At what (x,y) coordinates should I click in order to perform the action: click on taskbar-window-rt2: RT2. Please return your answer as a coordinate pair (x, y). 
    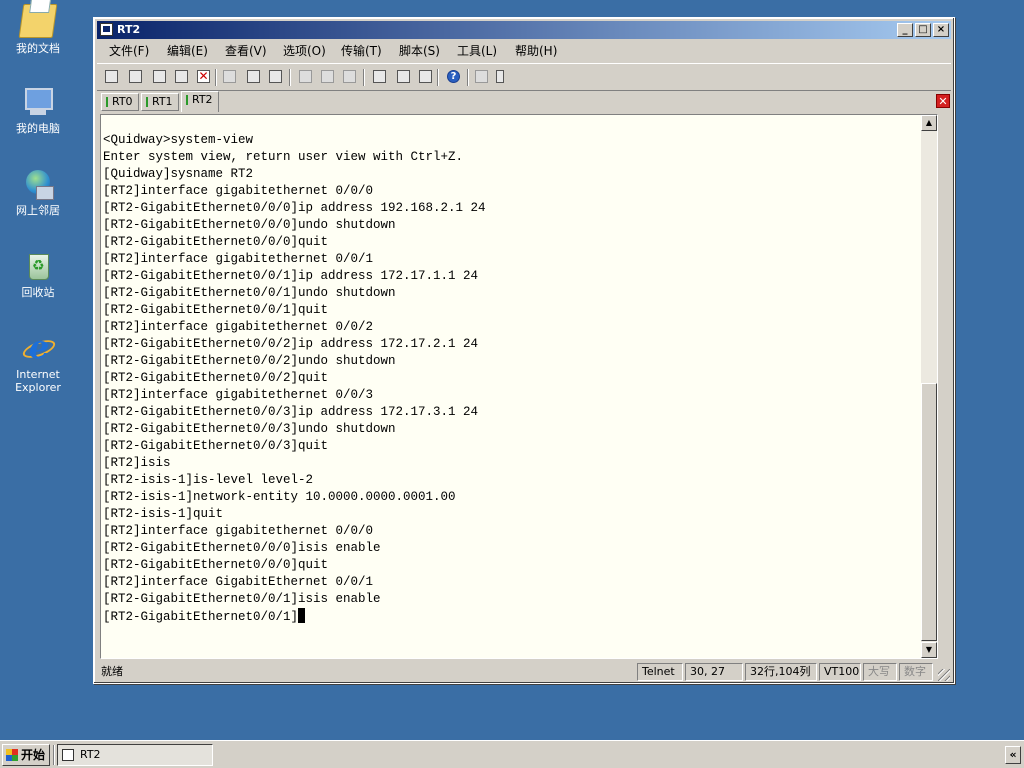
    Looking at the image, I should click on (135, 755).